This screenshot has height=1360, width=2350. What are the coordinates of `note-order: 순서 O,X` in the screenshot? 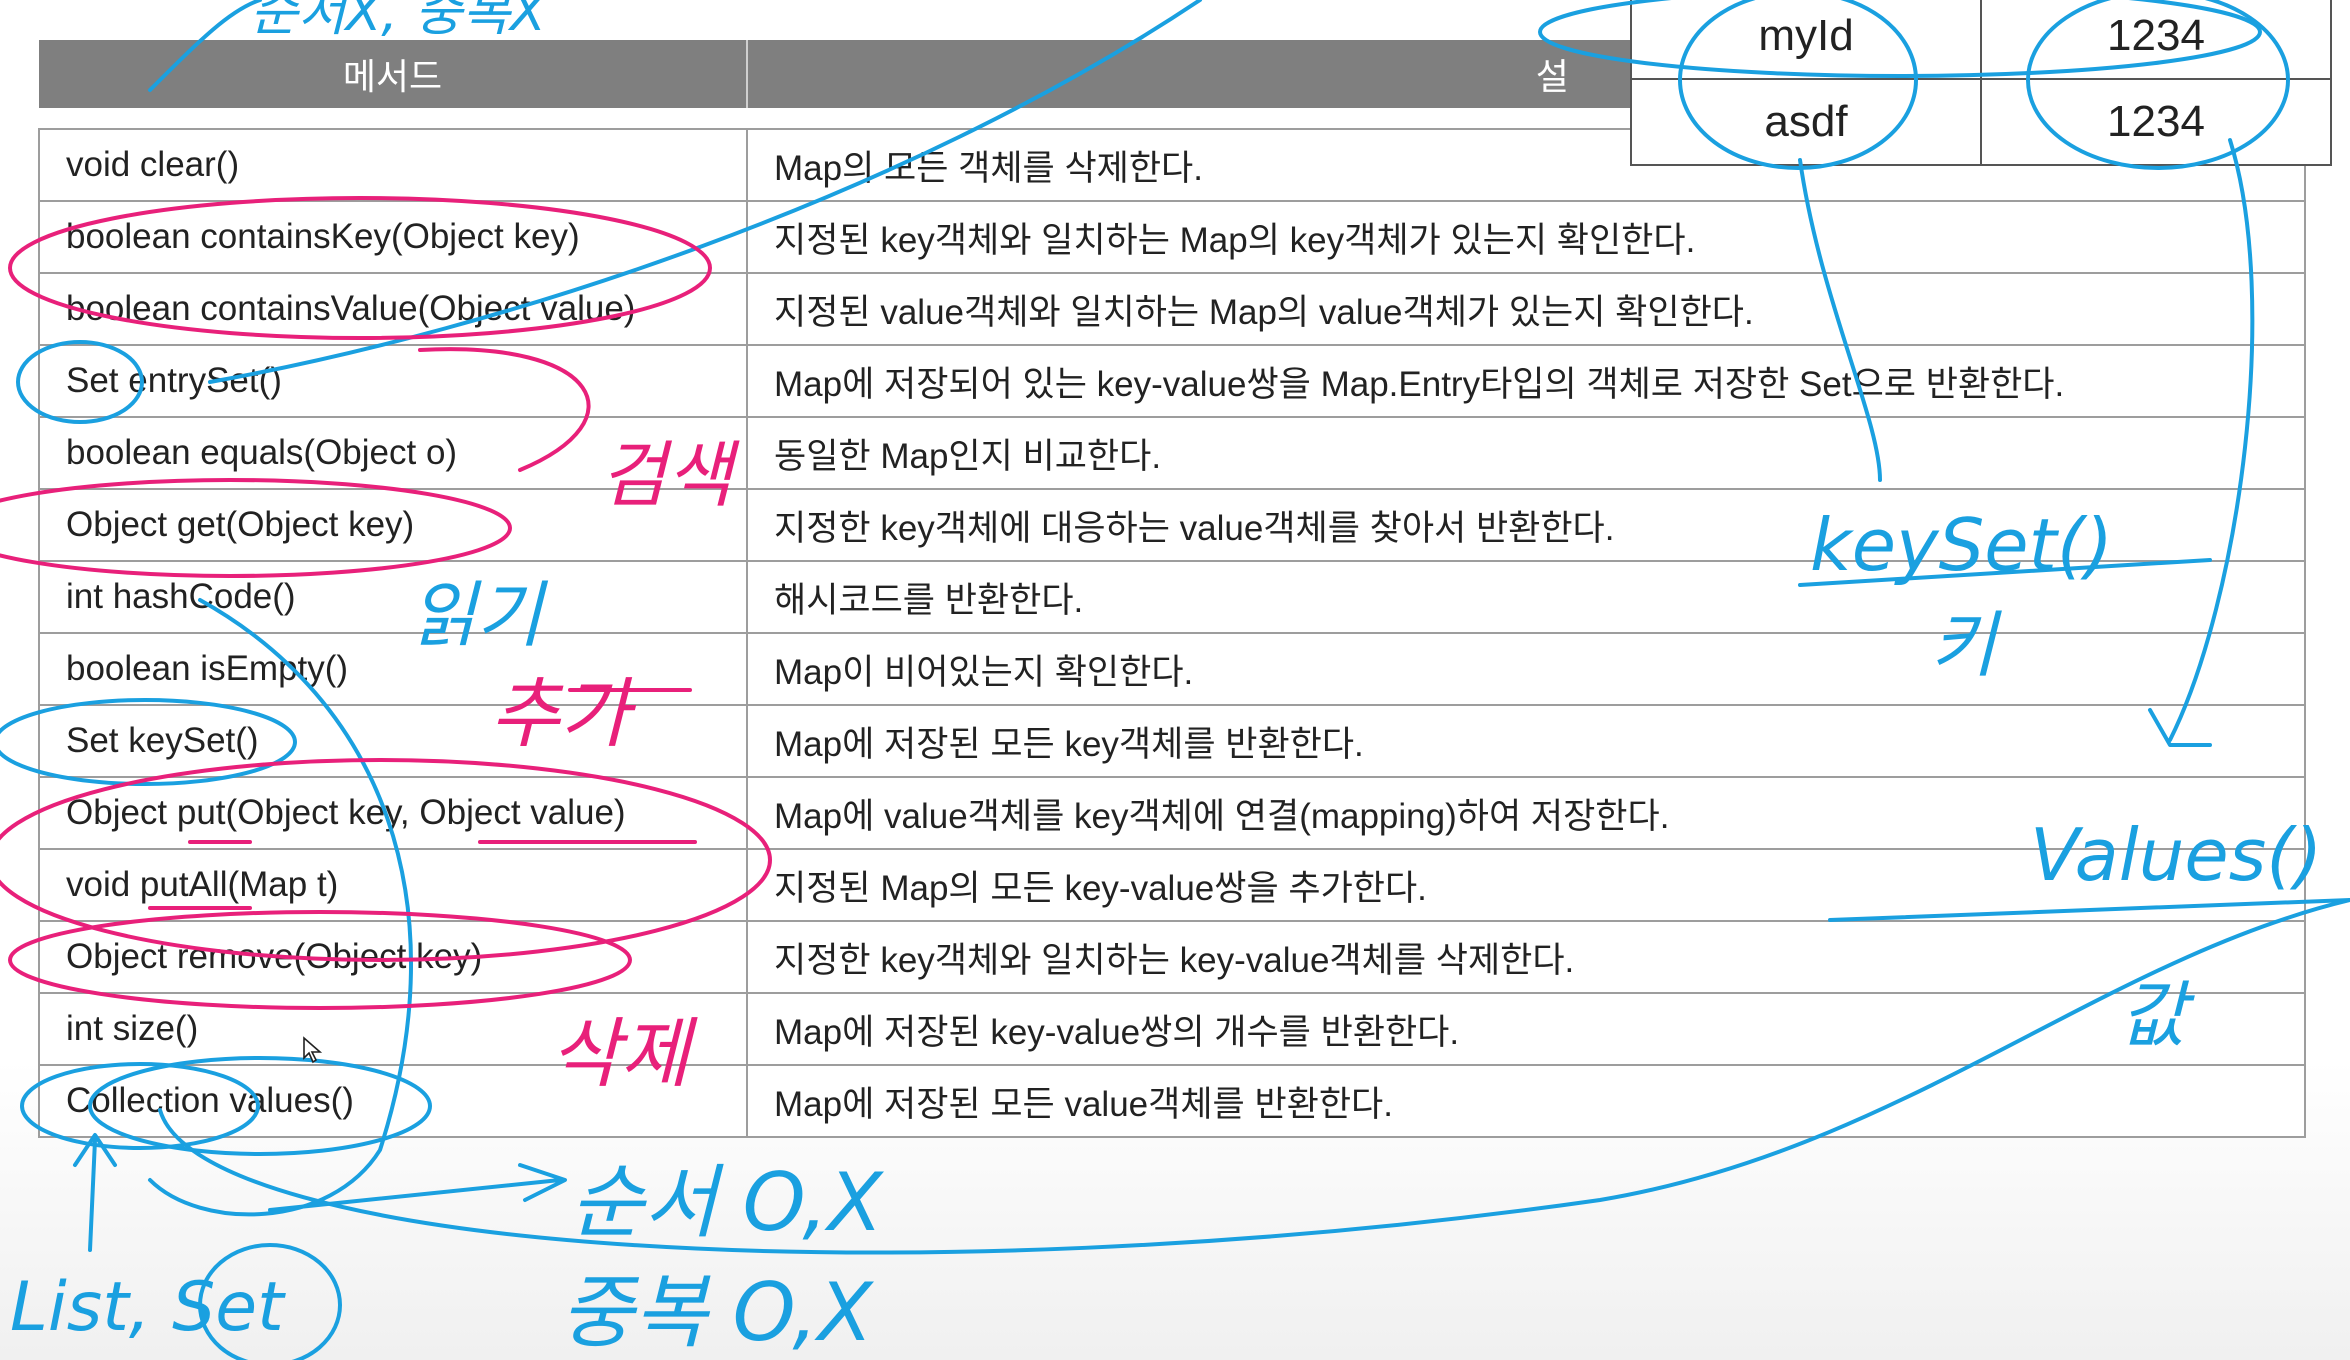 It's located at (727, 1202).